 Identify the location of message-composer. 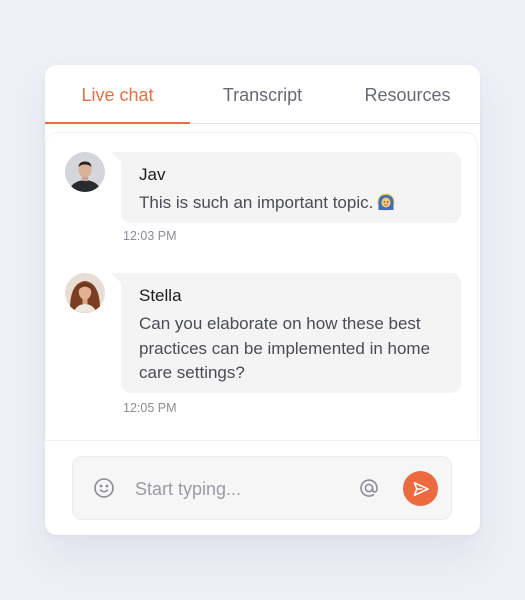
(262, 488).